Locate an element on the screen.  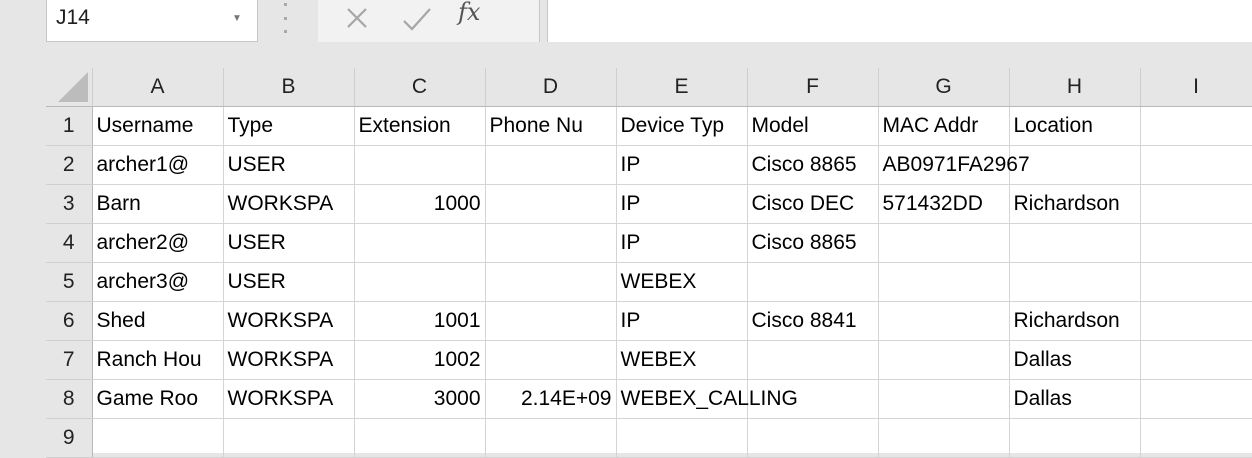
column-header: F is located at coordinates (813, 87).